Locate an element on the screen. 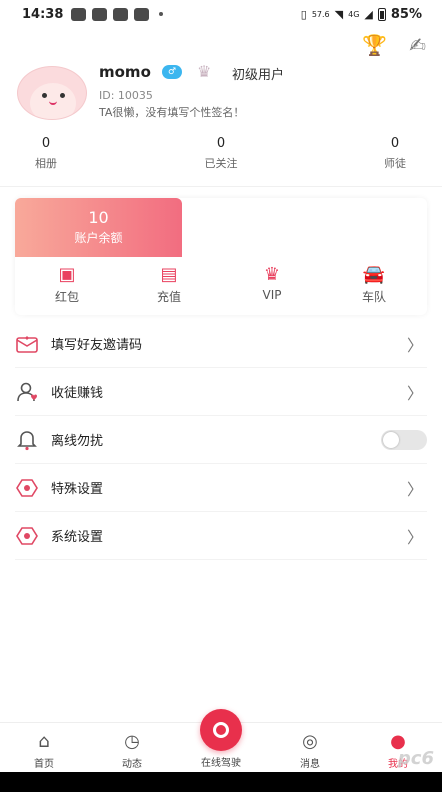  status-time: 14:38 is located at coordinates (43, 14).